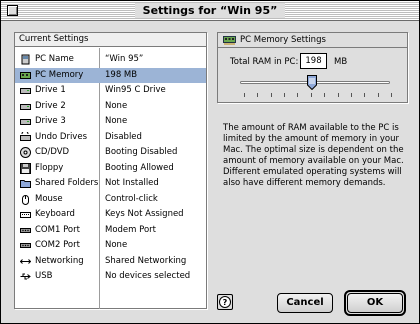 The image size is (420, 324). Describe the element at coordinates (146, 260) in the screenshot. I see `setting-value: Shared Networking` at that location.